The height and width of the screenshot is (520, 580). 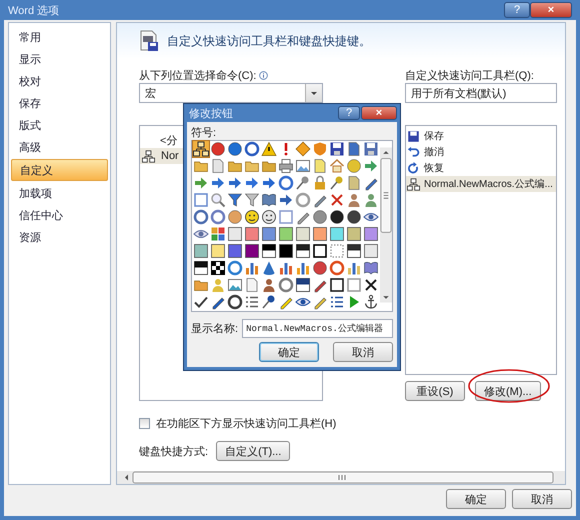 What do you see at coordinates (59, 37) in the screenshot?
I see `sidebar-item: 常用` at bounding box center [59, 37].